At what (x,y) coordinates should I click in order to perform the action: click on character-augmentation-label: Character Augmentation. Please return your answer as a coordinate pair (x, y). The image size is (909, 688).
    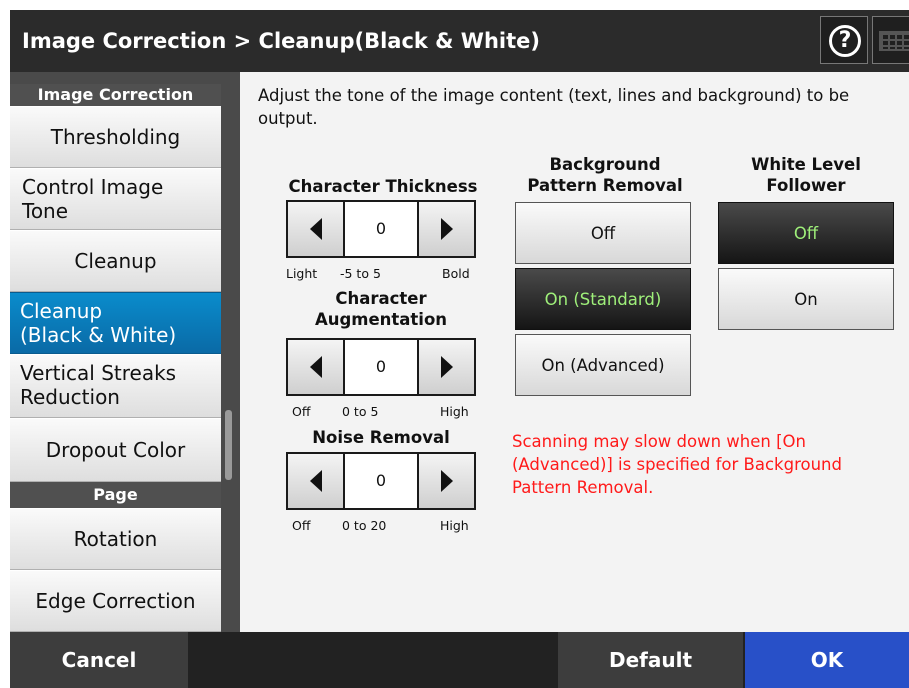
    Looking at the image, I should click on (381, 309).